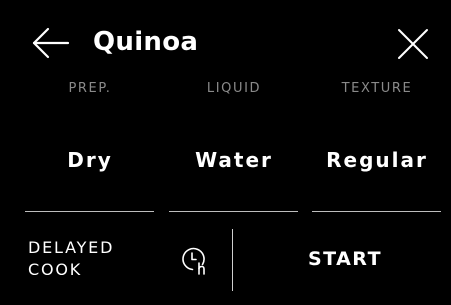 The image size is (451, 305). What do you see at coordinates (232, 260) in the screenshot?
I see `footer-divider` at bounding box center [232, 260].